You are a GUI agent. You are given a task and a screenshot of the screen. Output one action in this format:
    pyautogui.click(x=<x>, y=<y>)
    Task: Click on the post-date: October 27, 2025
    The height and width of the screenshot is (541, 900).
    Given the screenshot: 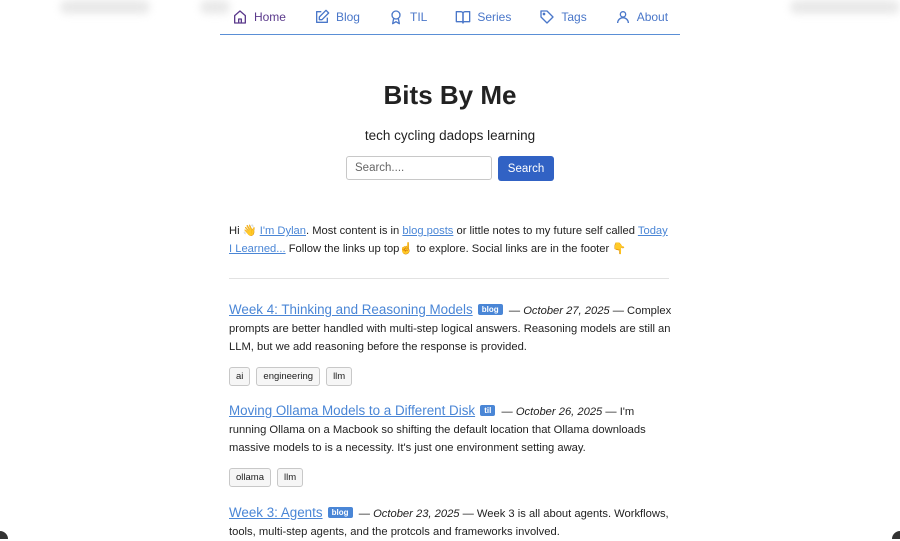 What is the action you would take?
    pyautogui.click(x=566, y=311)
    